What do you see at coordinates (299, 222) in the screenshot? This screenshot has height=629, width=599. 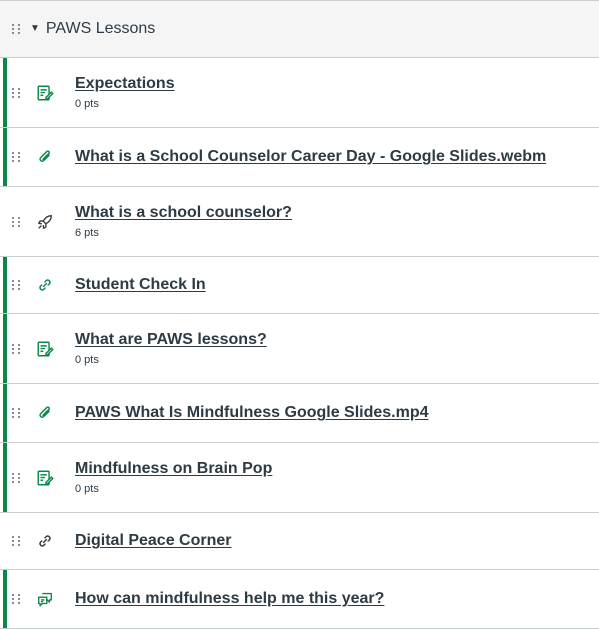 I see `module-item: What is a school counselor? 6 pts` at bounding box center [299, 222].